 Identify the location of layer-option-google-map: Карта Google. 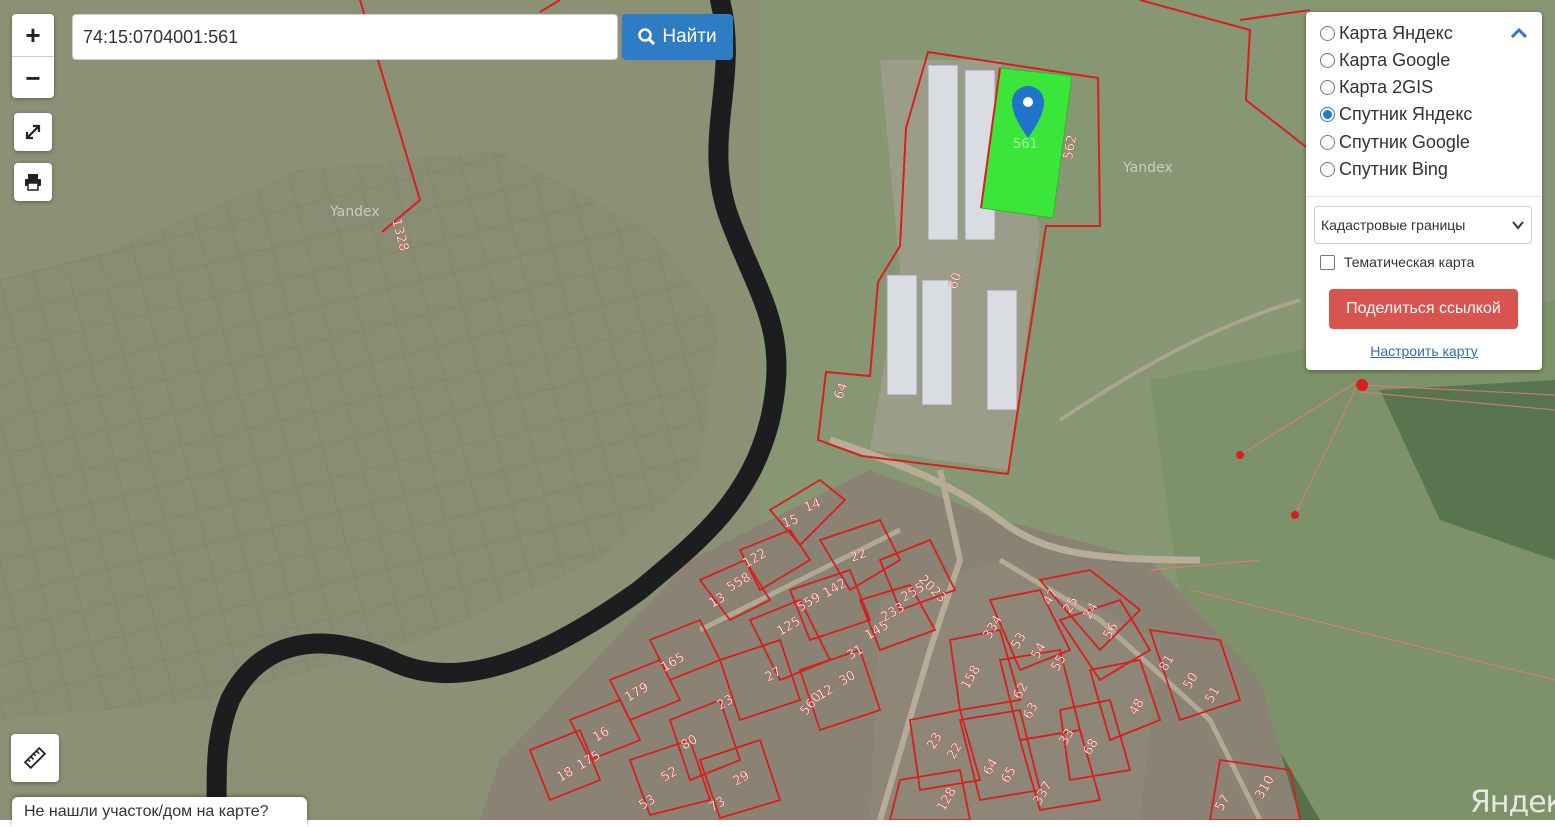
(1385, 60).